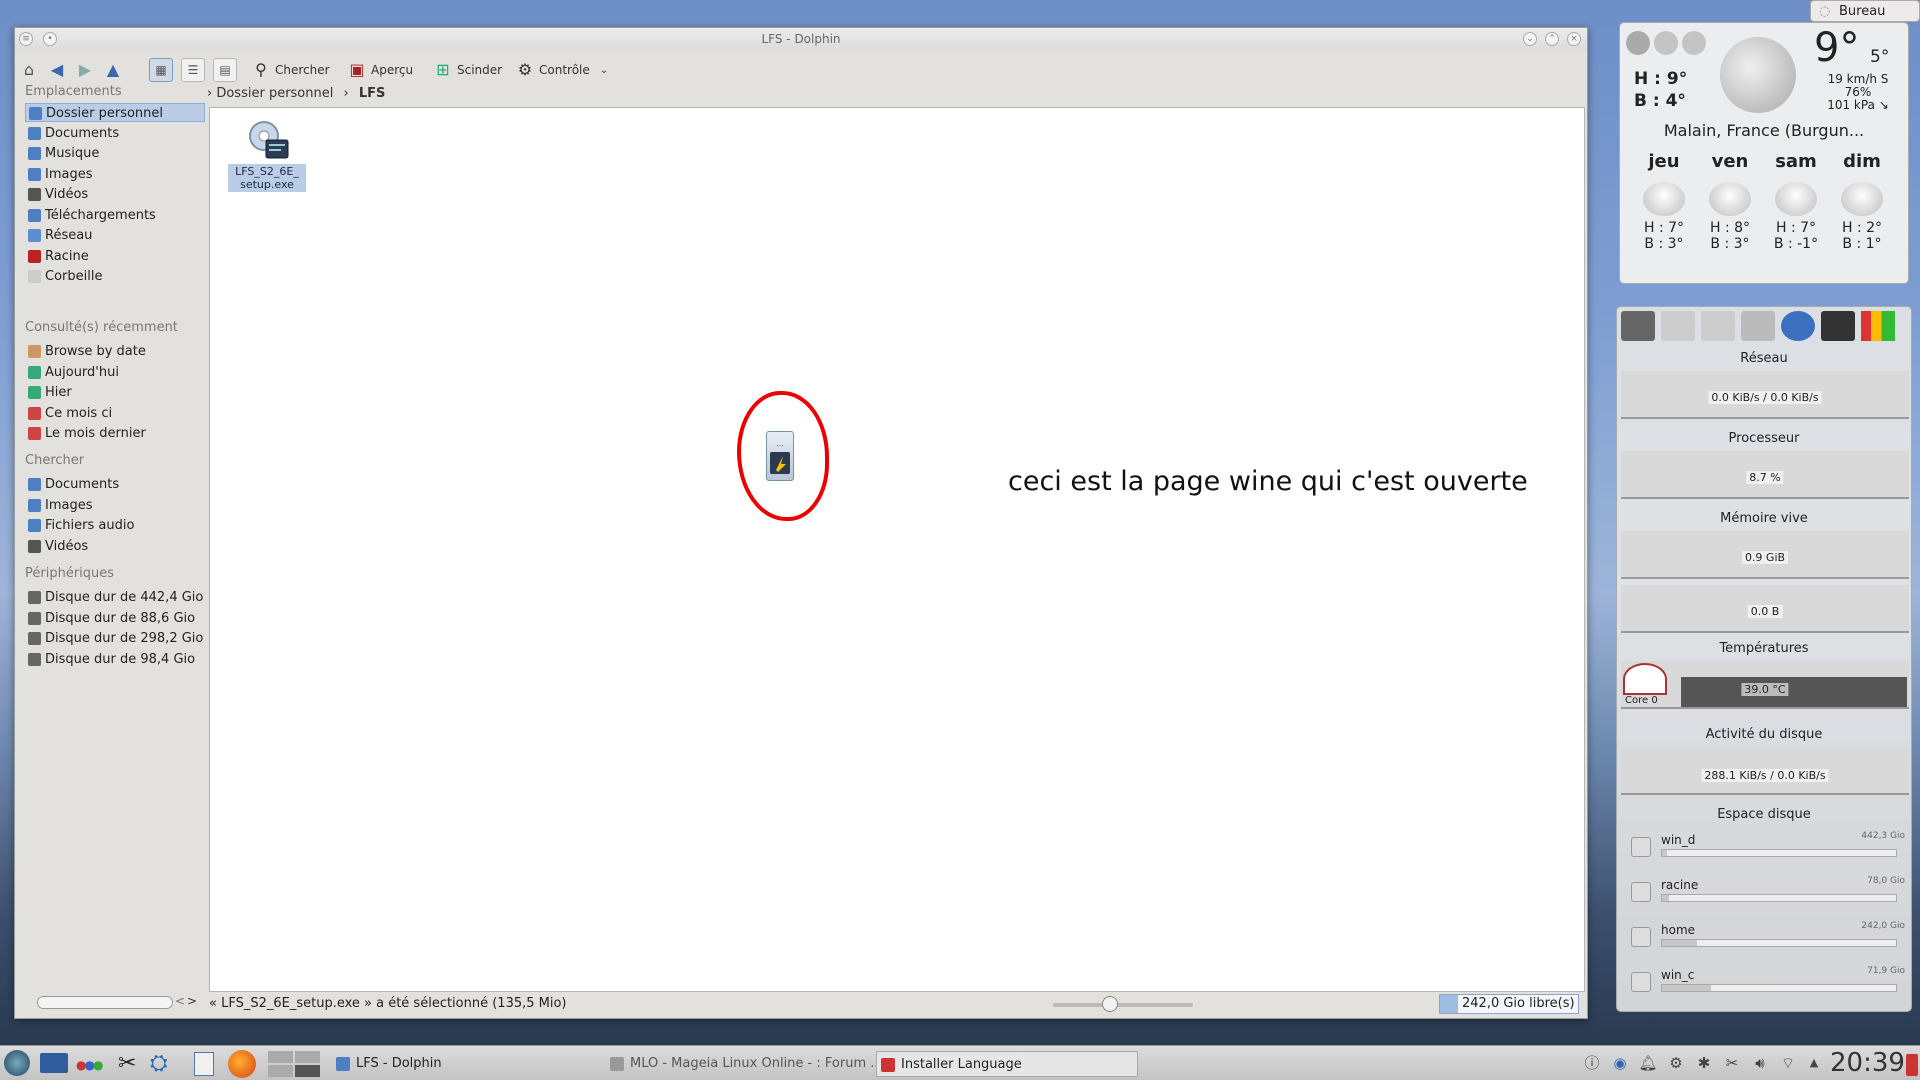 This screenshot has width=1920, height=1080. What do you see at coordinates (115, 618) in the screenshot?
I see `sidebar-device-item: Disque dur de 88,6 Gio` at bounding box center [115, 618].